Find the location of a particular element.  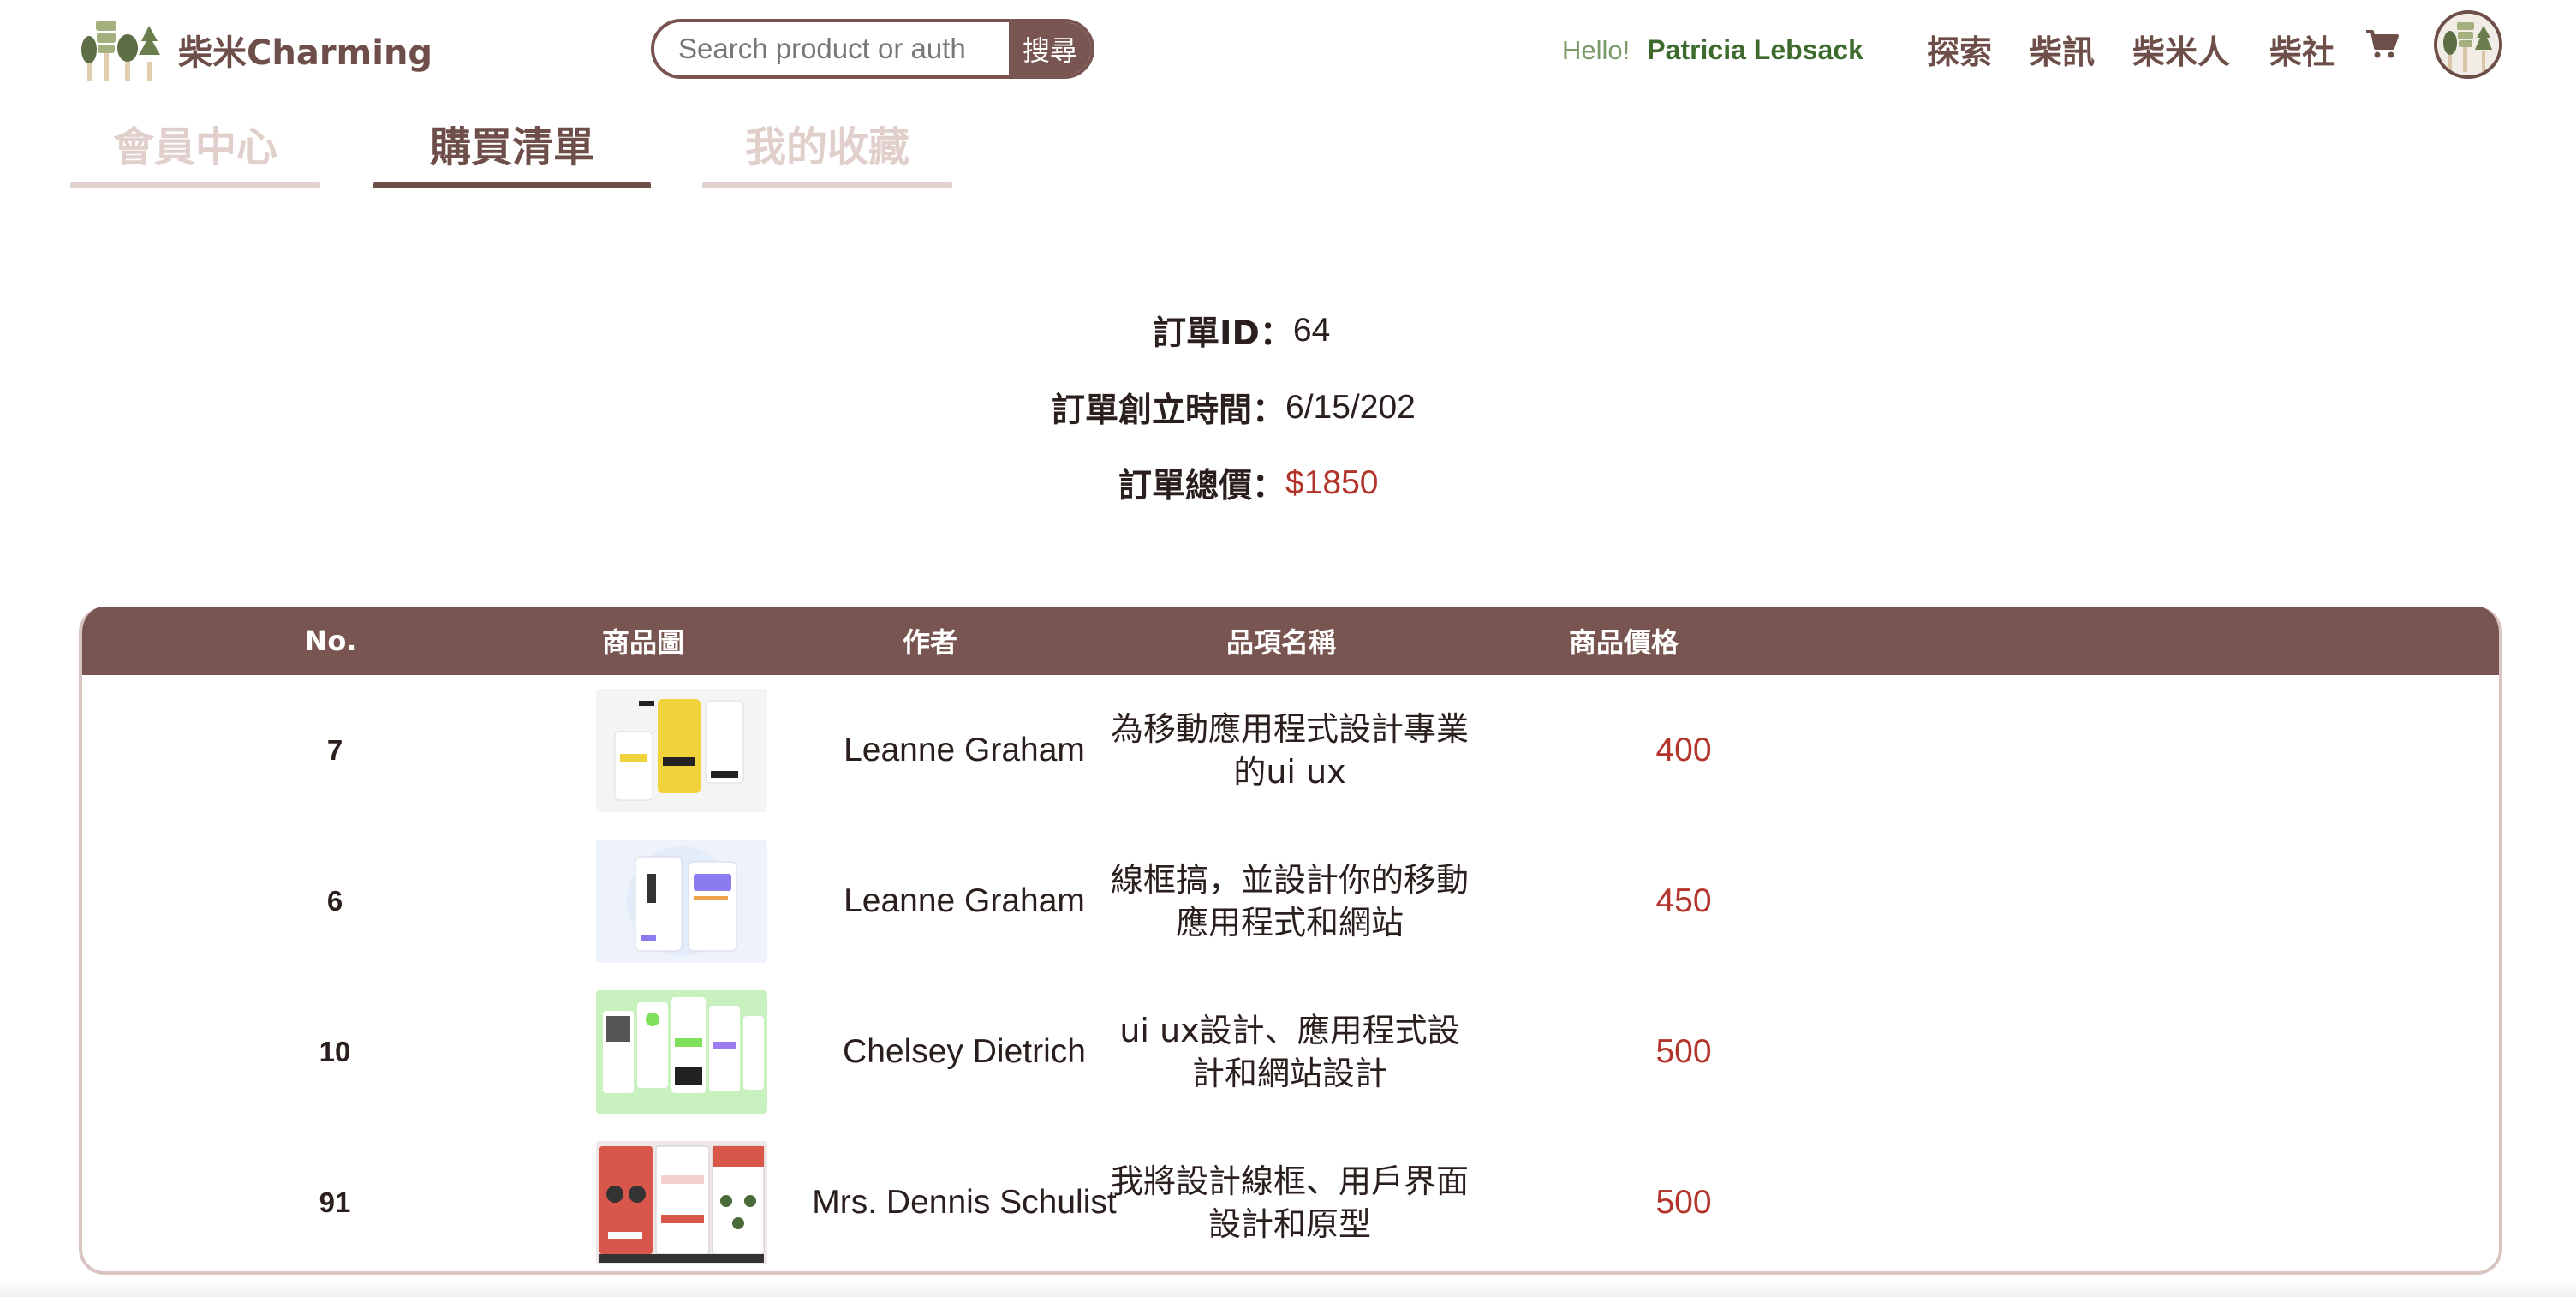

order-total-value: $1850 is located at coordinates (1332, 482).